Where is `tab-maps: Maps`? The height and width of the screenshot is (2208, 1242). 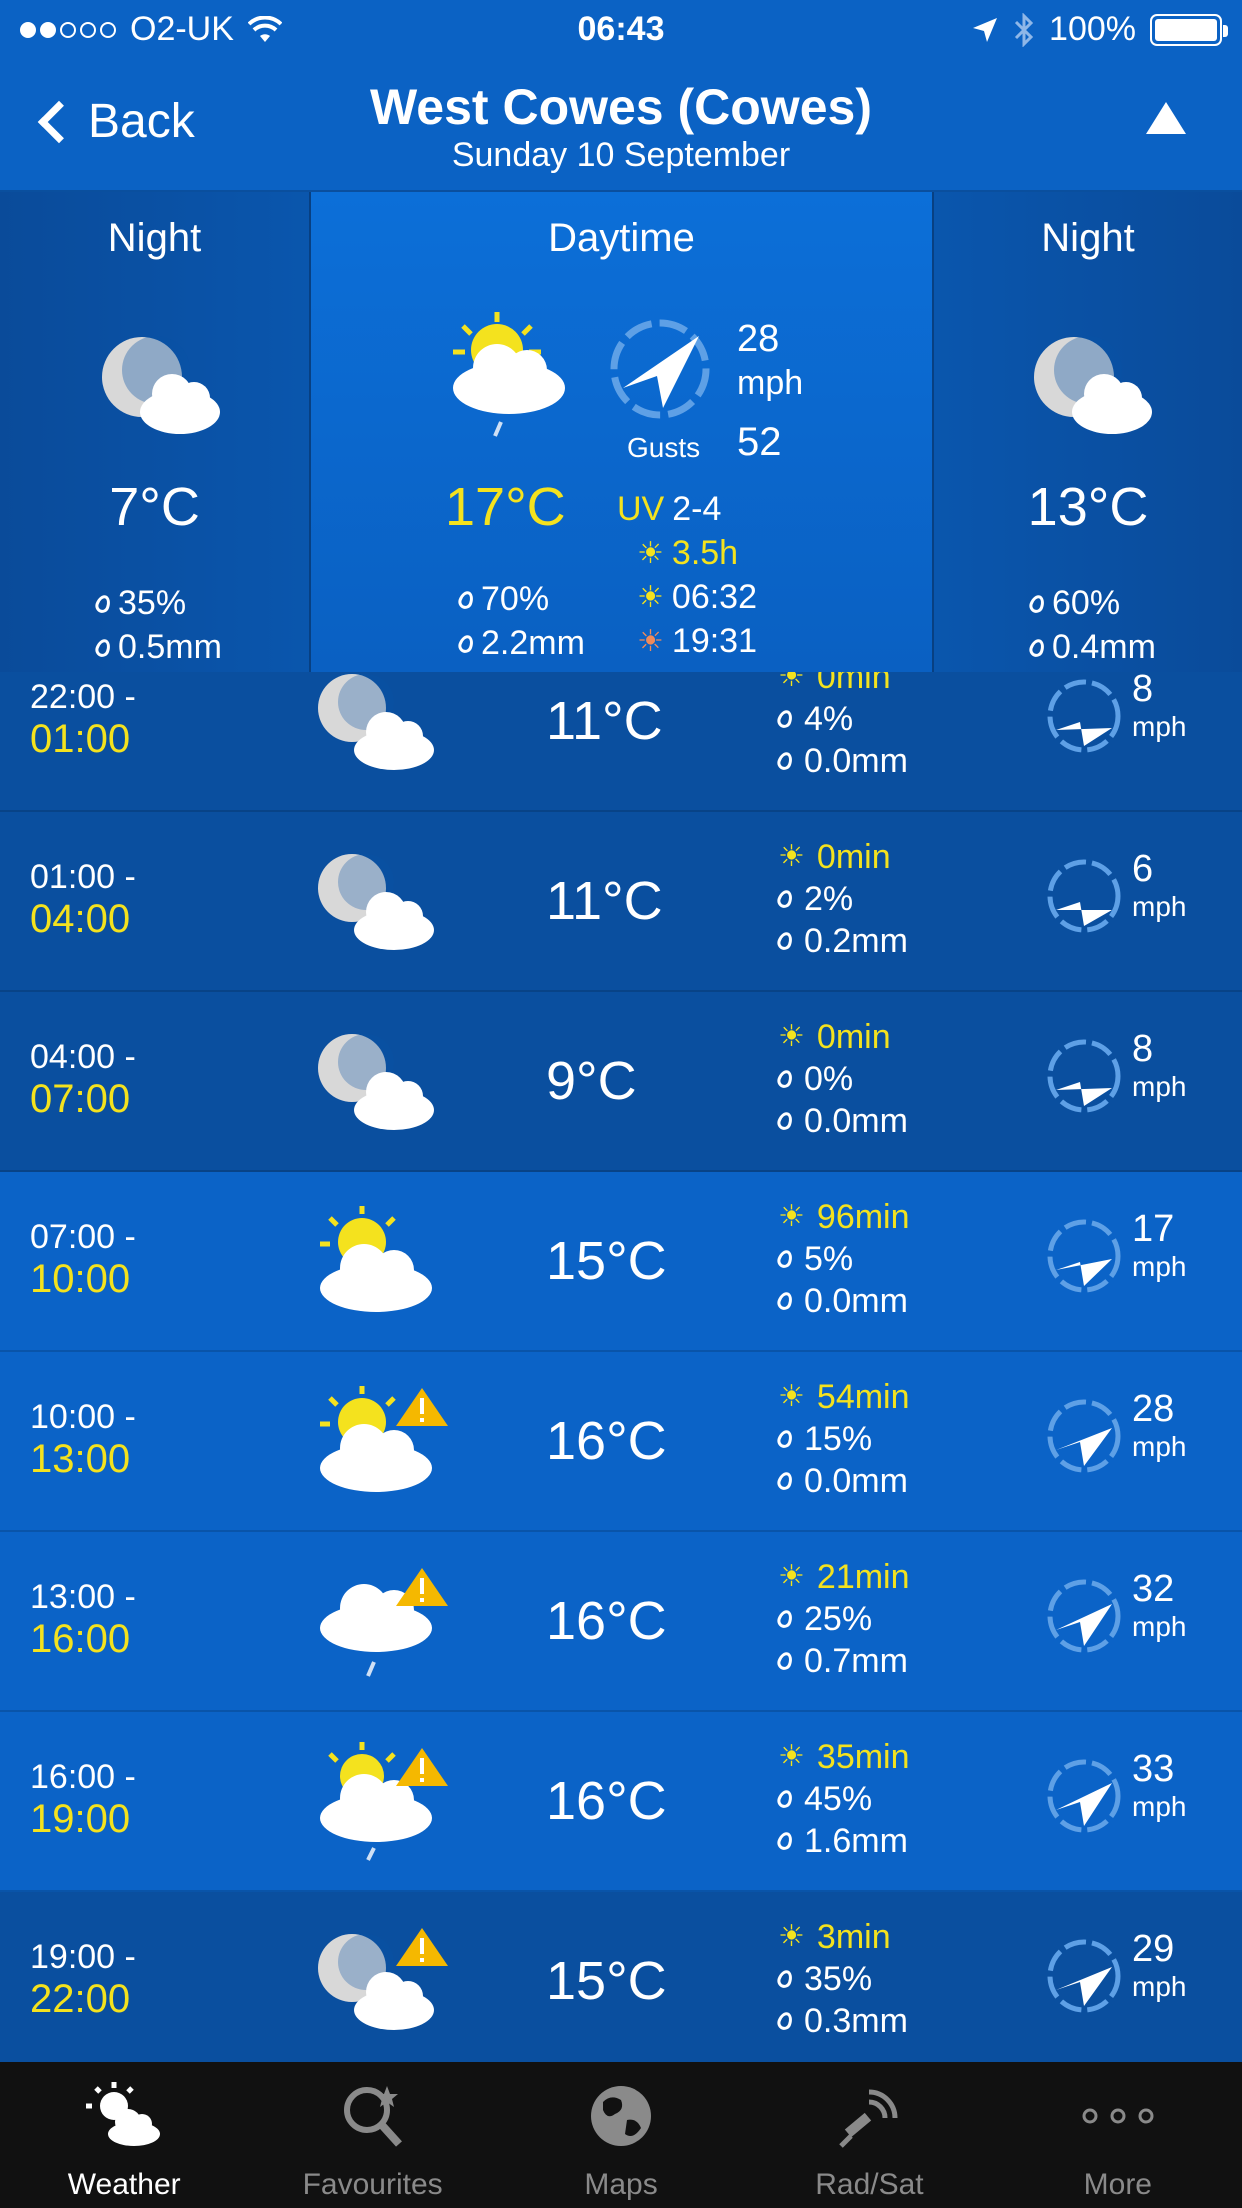
tab-maps: Maps is located at coordinates (621, 2135).